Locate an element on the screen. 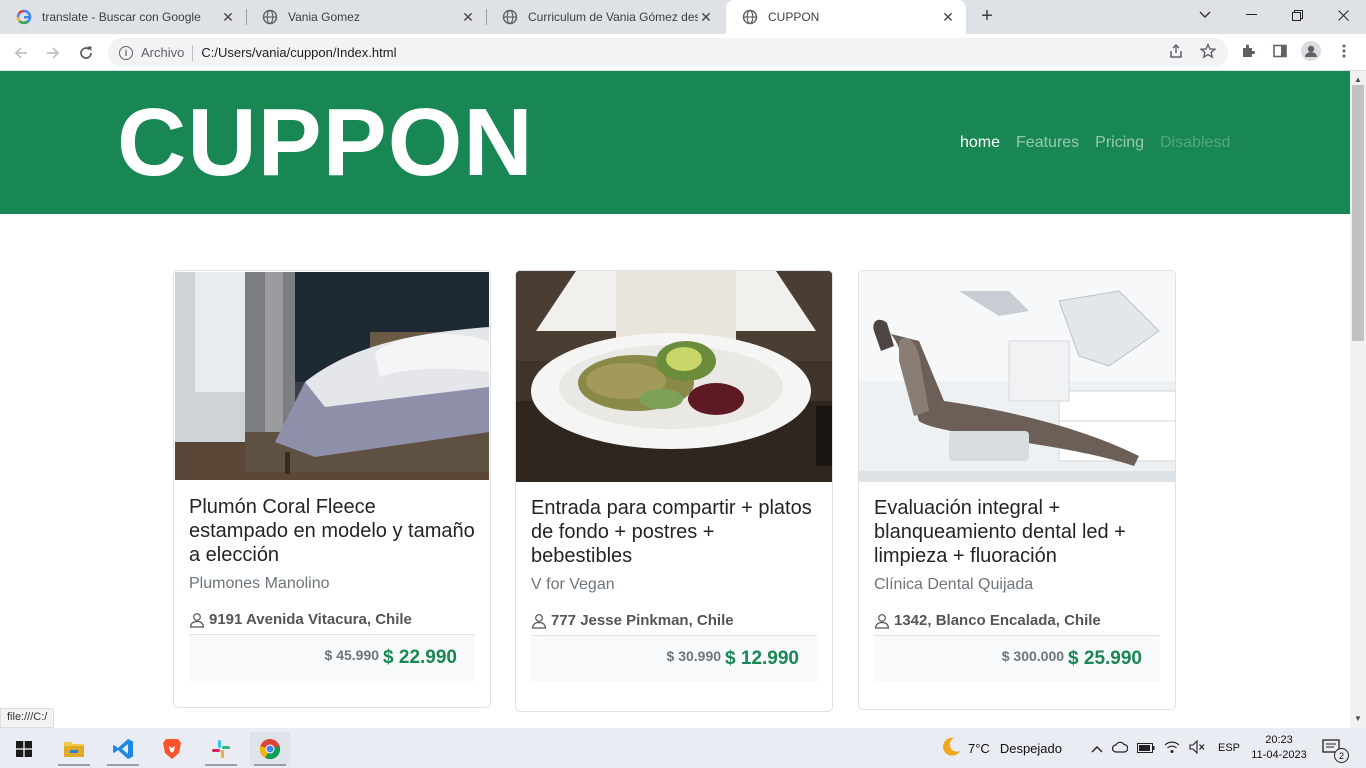 This screenshot has height=768, width=1366. card-merchant: Plumones Manolino is located at coordinates (259, 583).